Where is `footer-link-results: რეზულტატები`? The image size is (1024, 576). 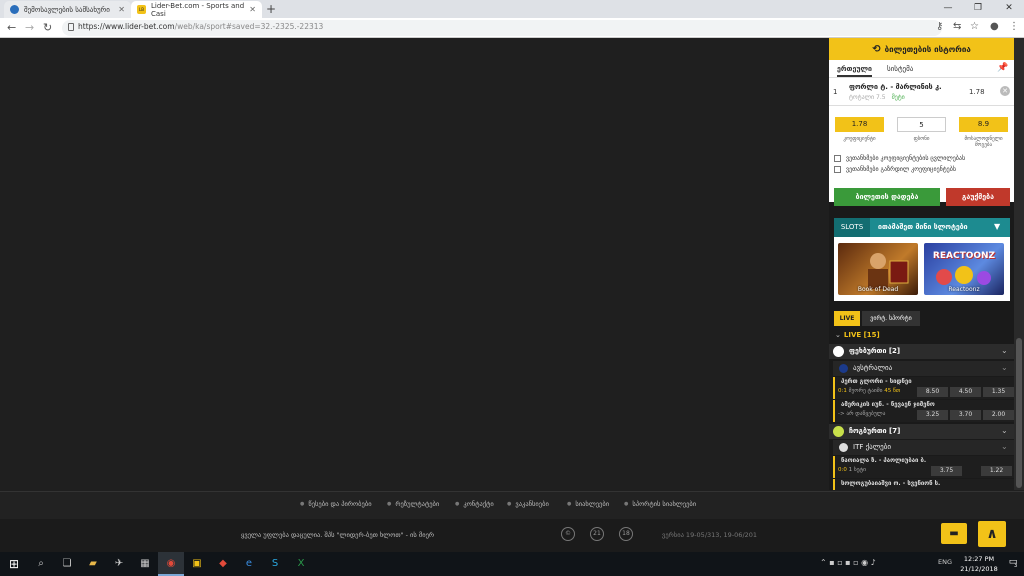 footer-link-results: რეზულტატები is located at coordinates (413, 504).